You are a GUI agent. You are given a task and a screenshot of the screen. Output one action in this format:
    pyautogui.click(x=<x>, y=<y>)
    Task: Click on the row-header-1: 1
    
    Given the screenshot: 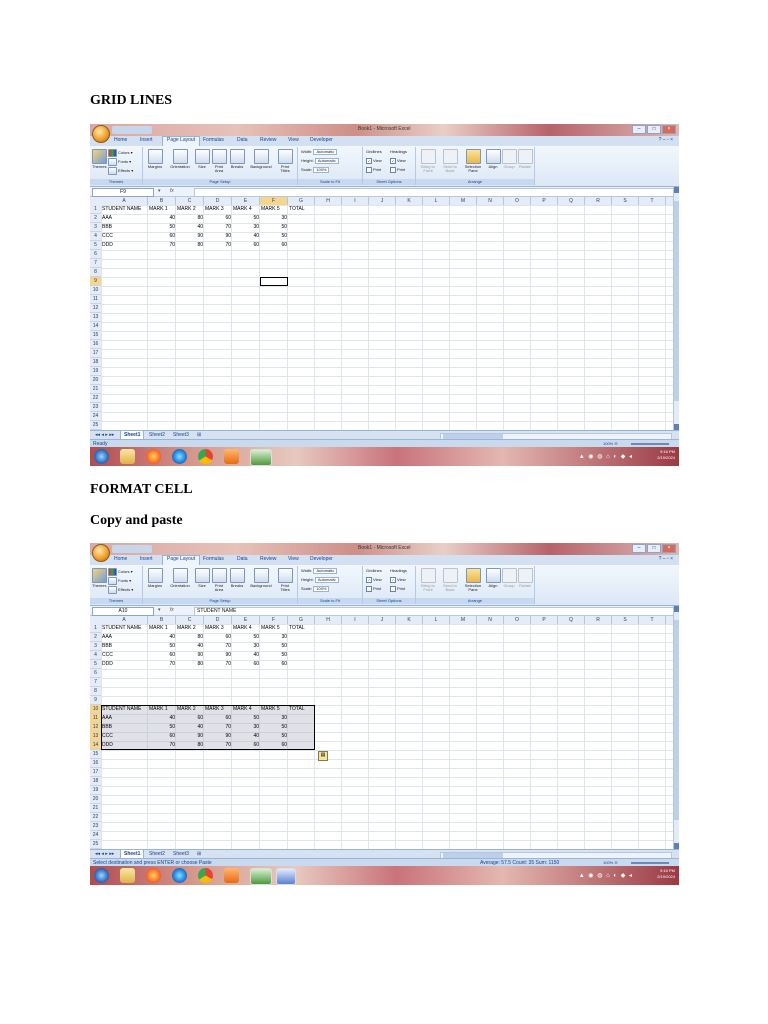 What is the action you would take?
    pyautogui.click(x=95, y=209)
    